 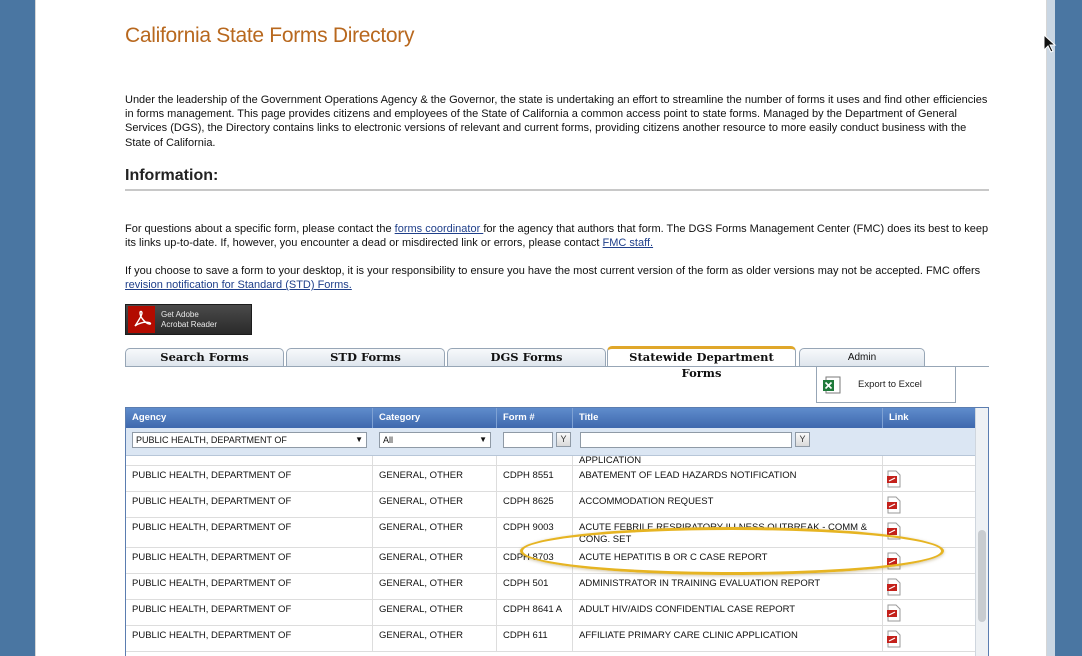 I want to click on title-filter-input, so click(x=686, y=440).